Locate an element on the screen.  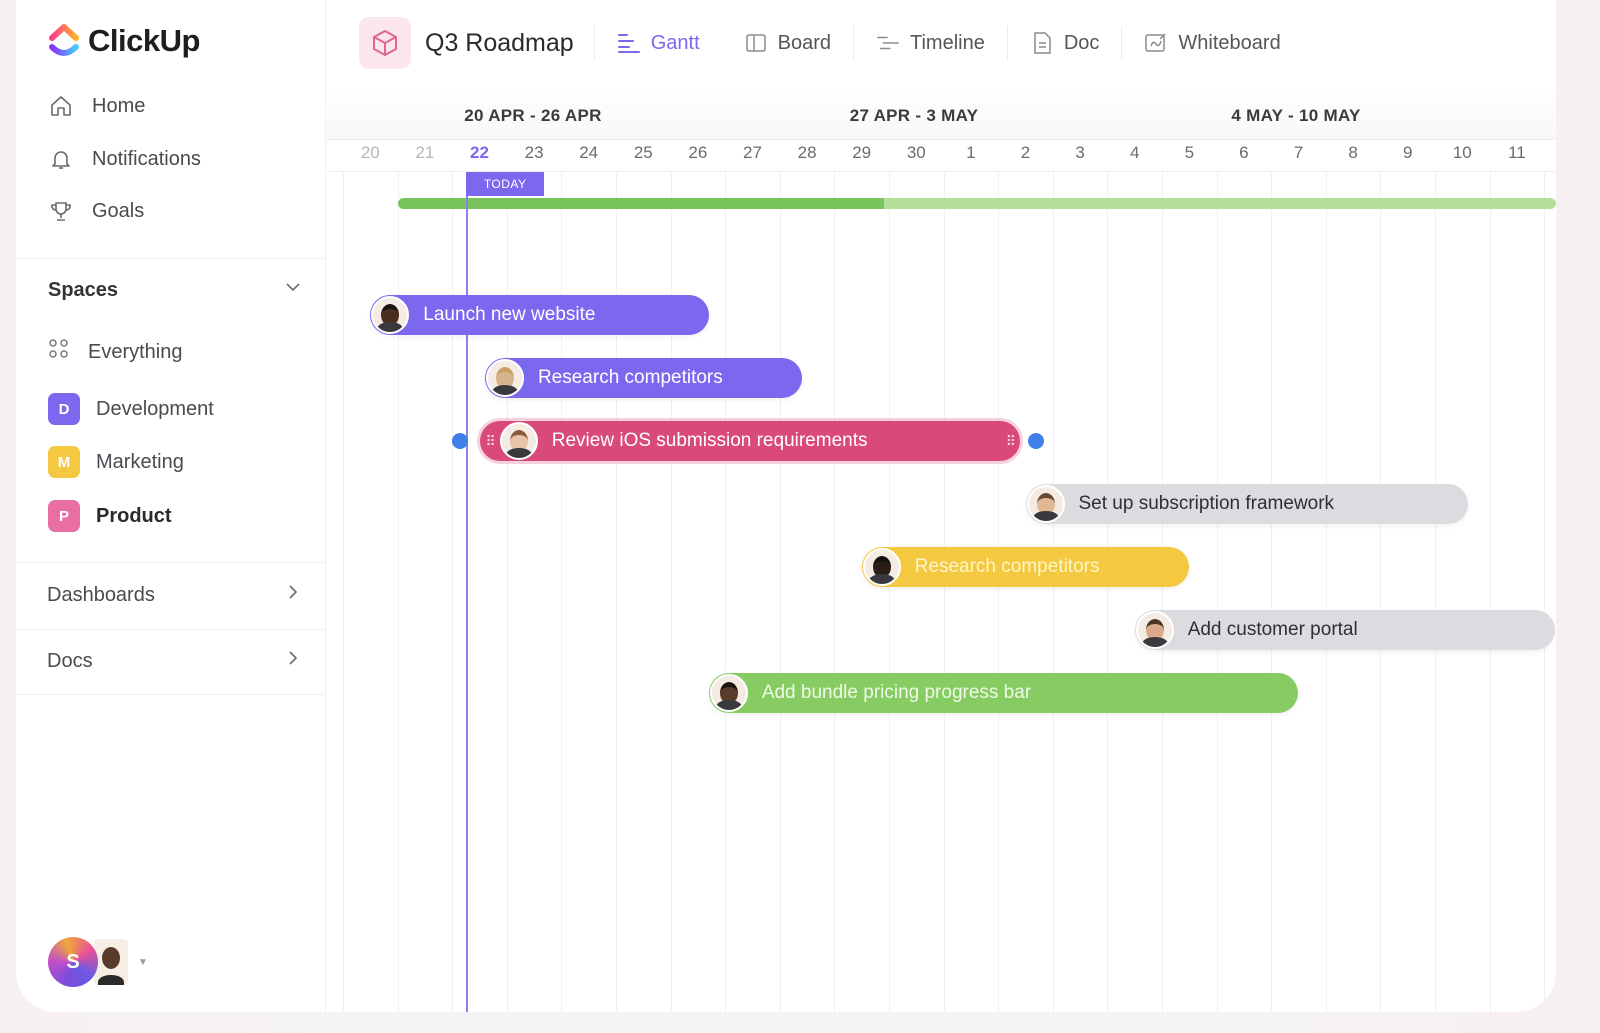
tab-label: Board is located at coordinates (804, 42).